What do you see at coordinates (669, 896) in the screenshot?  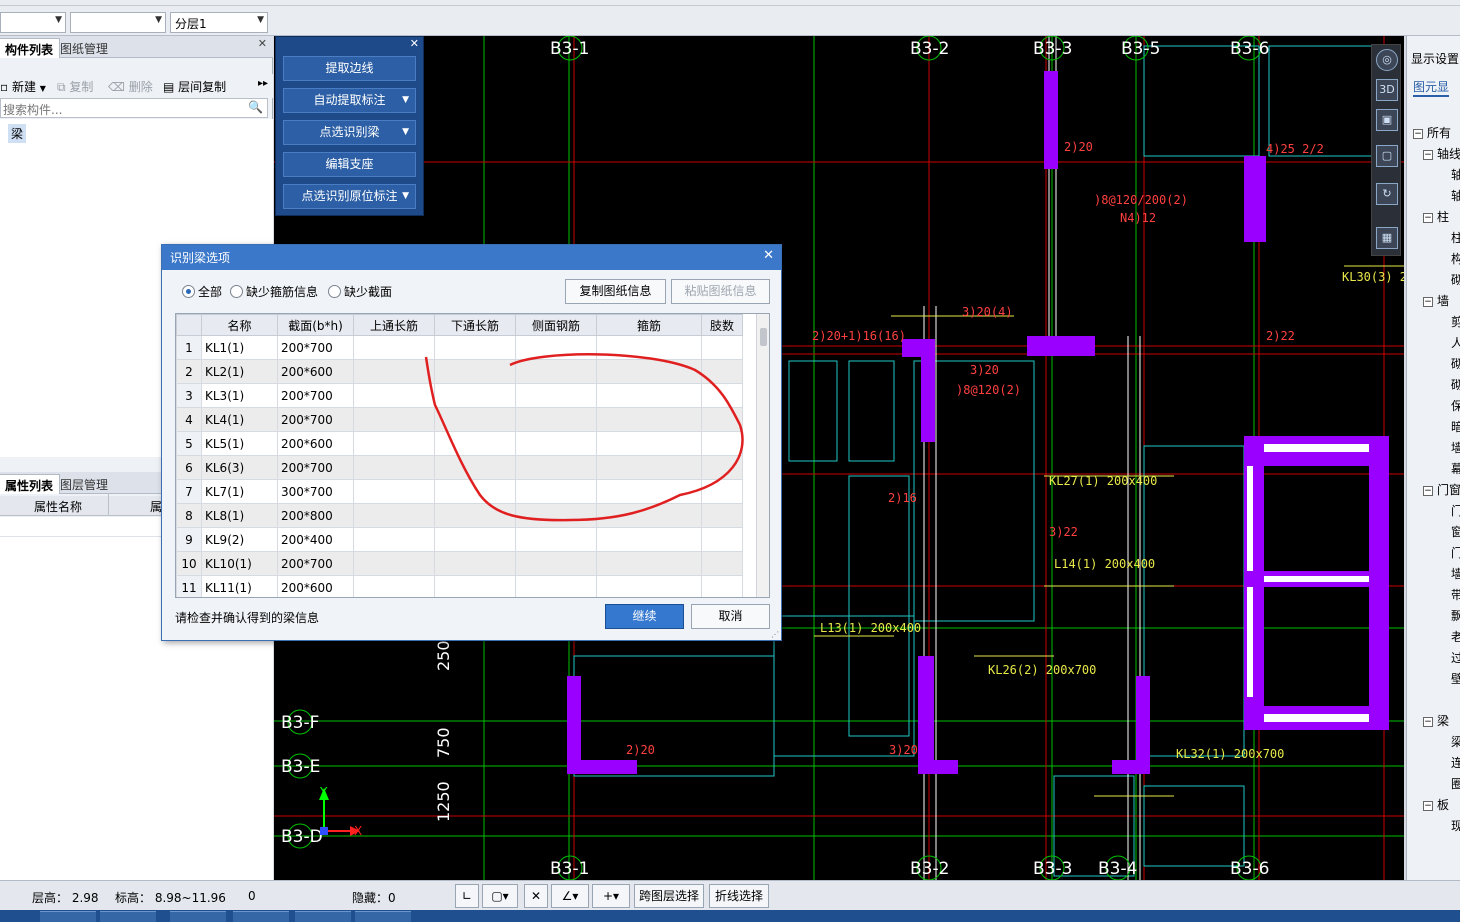 I see `cross-layer-select-button: 跨图层选择` at bounding box center [669, 896].